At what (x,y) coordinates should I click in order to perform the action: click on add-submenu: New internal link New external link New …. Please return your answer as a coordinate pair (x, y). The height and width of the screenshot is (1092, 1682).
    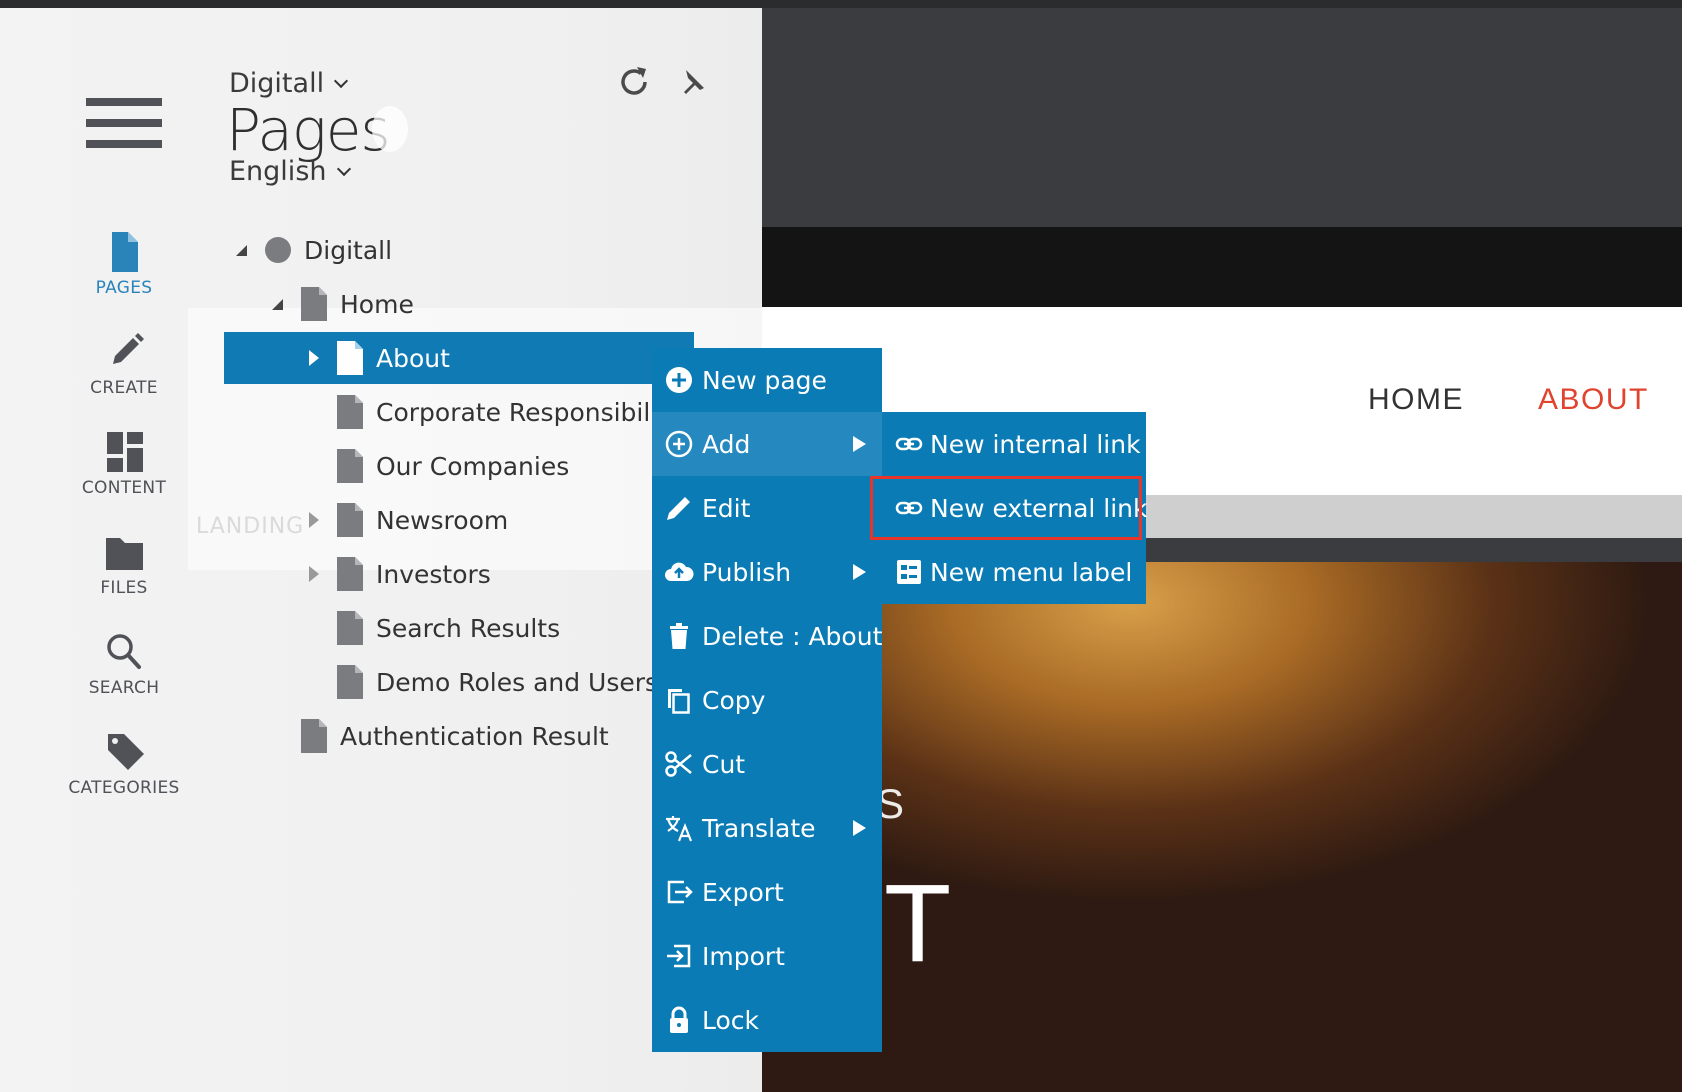
    Looking at the image, I should click on (1009, 508).